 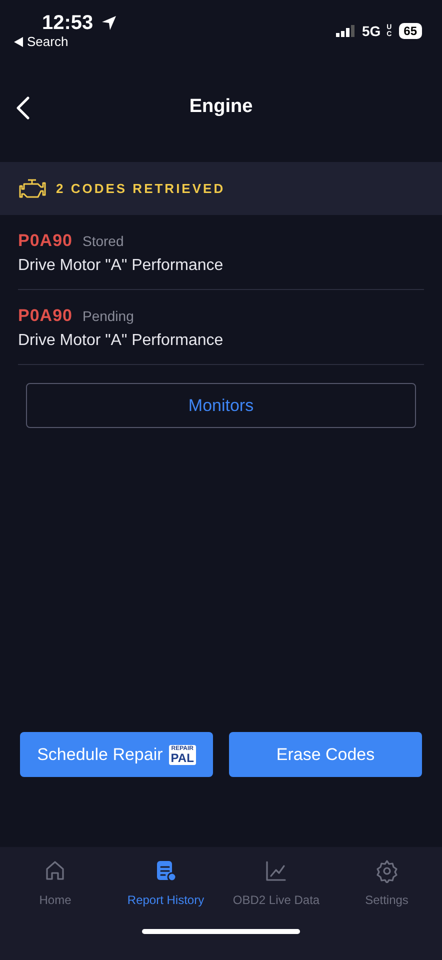 What do you see at coordinates (221, 252) in the screenshot?
I see `trouble-code-row: P0A90 Stored Drive Motor "A" Performance` at bounding box center [221, 252].